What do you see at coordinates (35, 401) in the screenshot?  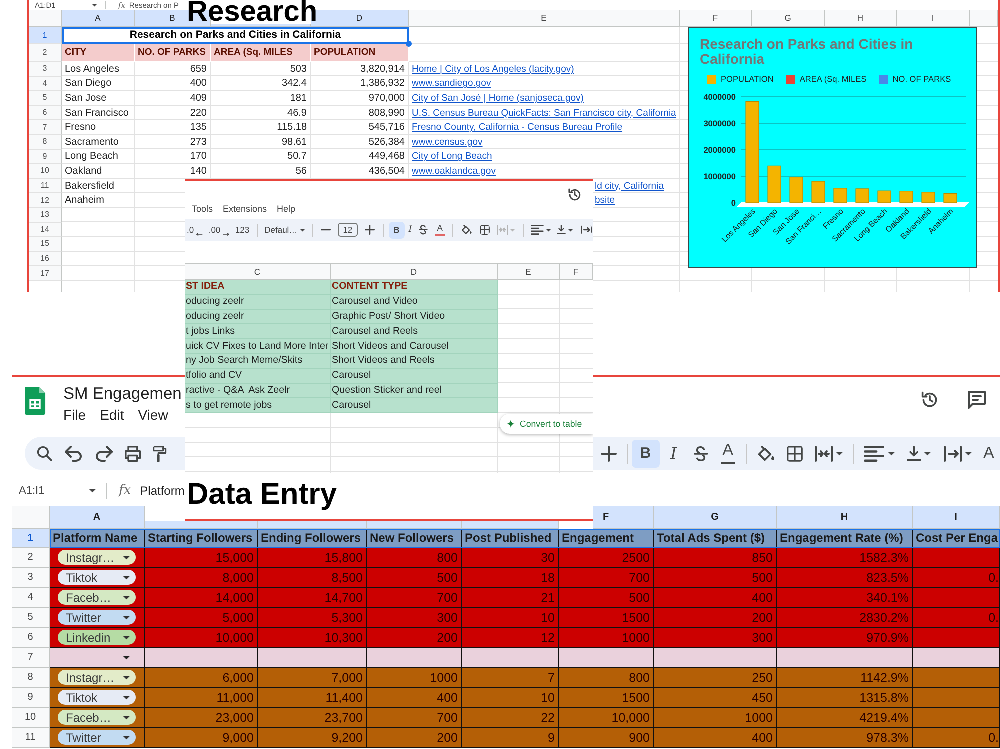 I see `spreadsheet-logo-icon` at bounding box center [35, 401].